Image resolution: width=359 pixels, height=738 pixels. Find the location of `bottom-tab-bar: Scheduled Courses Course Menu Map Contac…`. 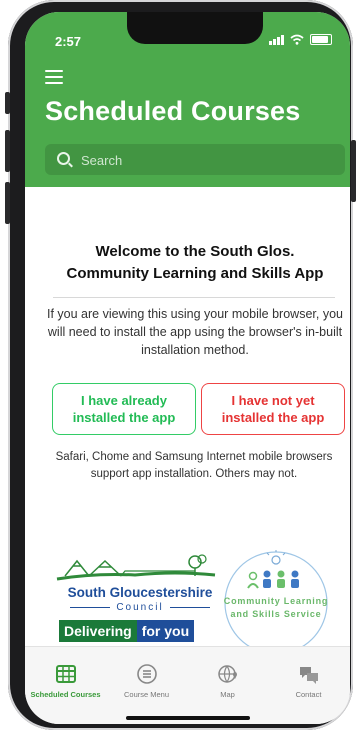

bottom-tab-bar: Scheduled Courses Course Menu Map Contac… is located at coordinates (187, 685).